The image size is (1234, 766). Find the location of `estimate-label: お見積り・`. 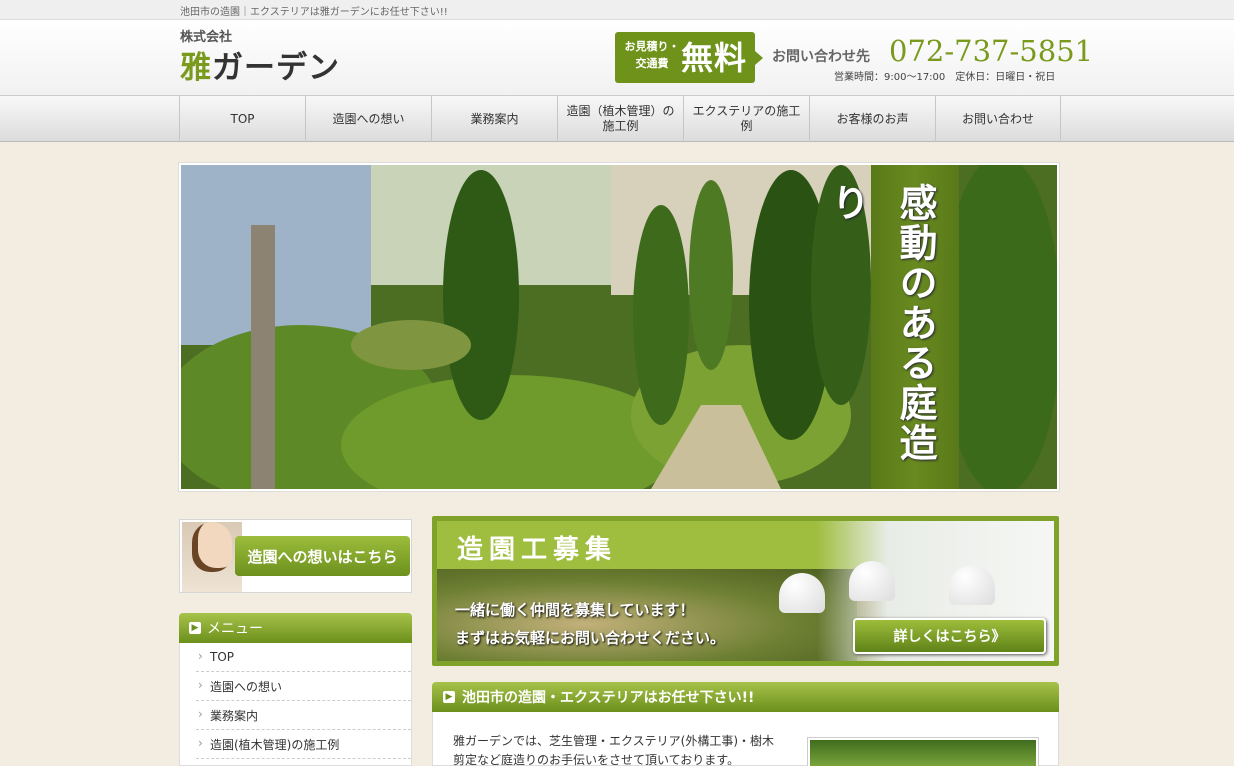

estimate-label: お見積り・ is located at coordinates (652, 46).